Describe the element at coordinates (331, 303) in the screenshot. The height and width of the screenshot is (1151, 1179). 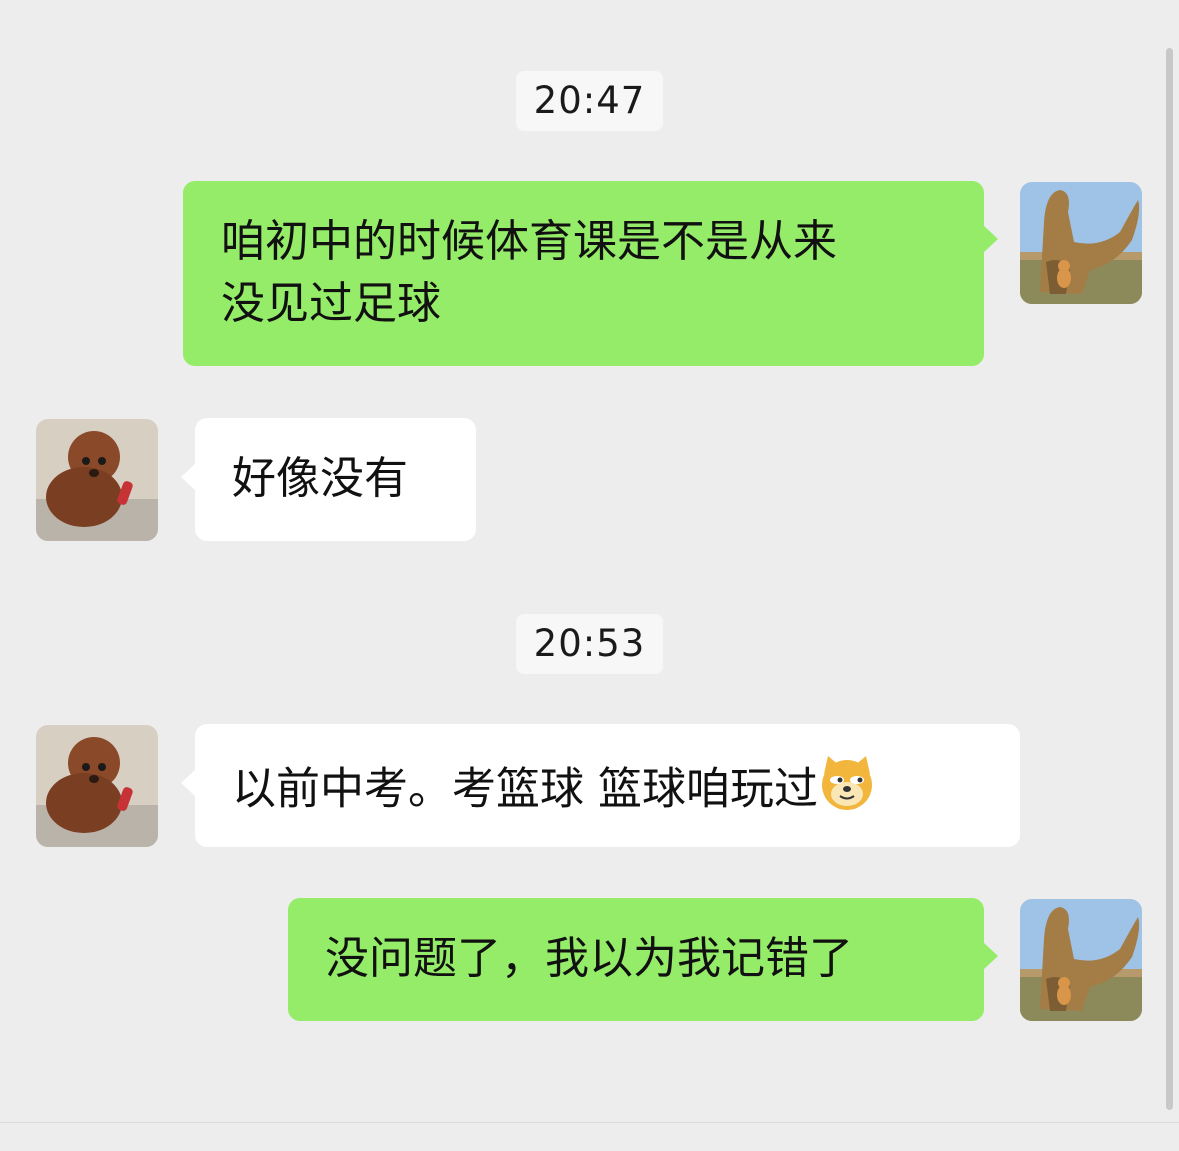
I see `message-text: 没见过足球` at that location.